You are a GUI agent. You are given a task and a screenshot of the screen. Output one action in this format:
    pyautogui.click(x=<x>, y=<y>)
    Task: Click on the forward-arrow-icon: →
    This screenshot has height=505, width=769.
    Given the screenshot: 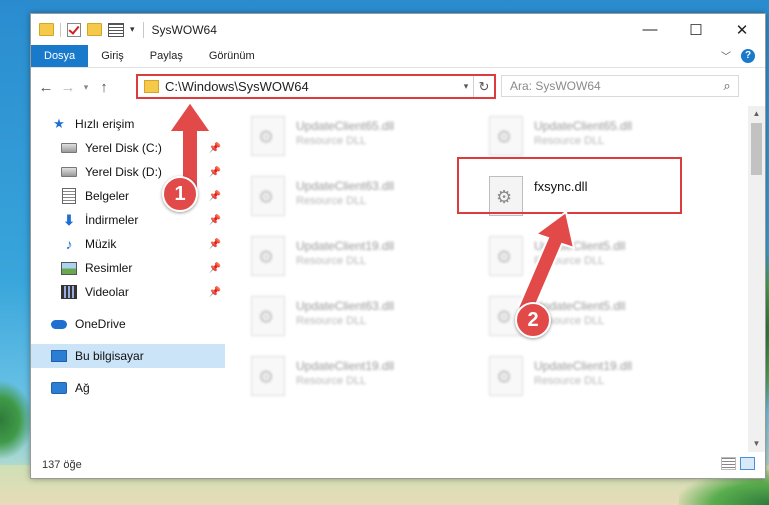 What is the action you would take?
    pyautogui.click(x=68, y=87)
    